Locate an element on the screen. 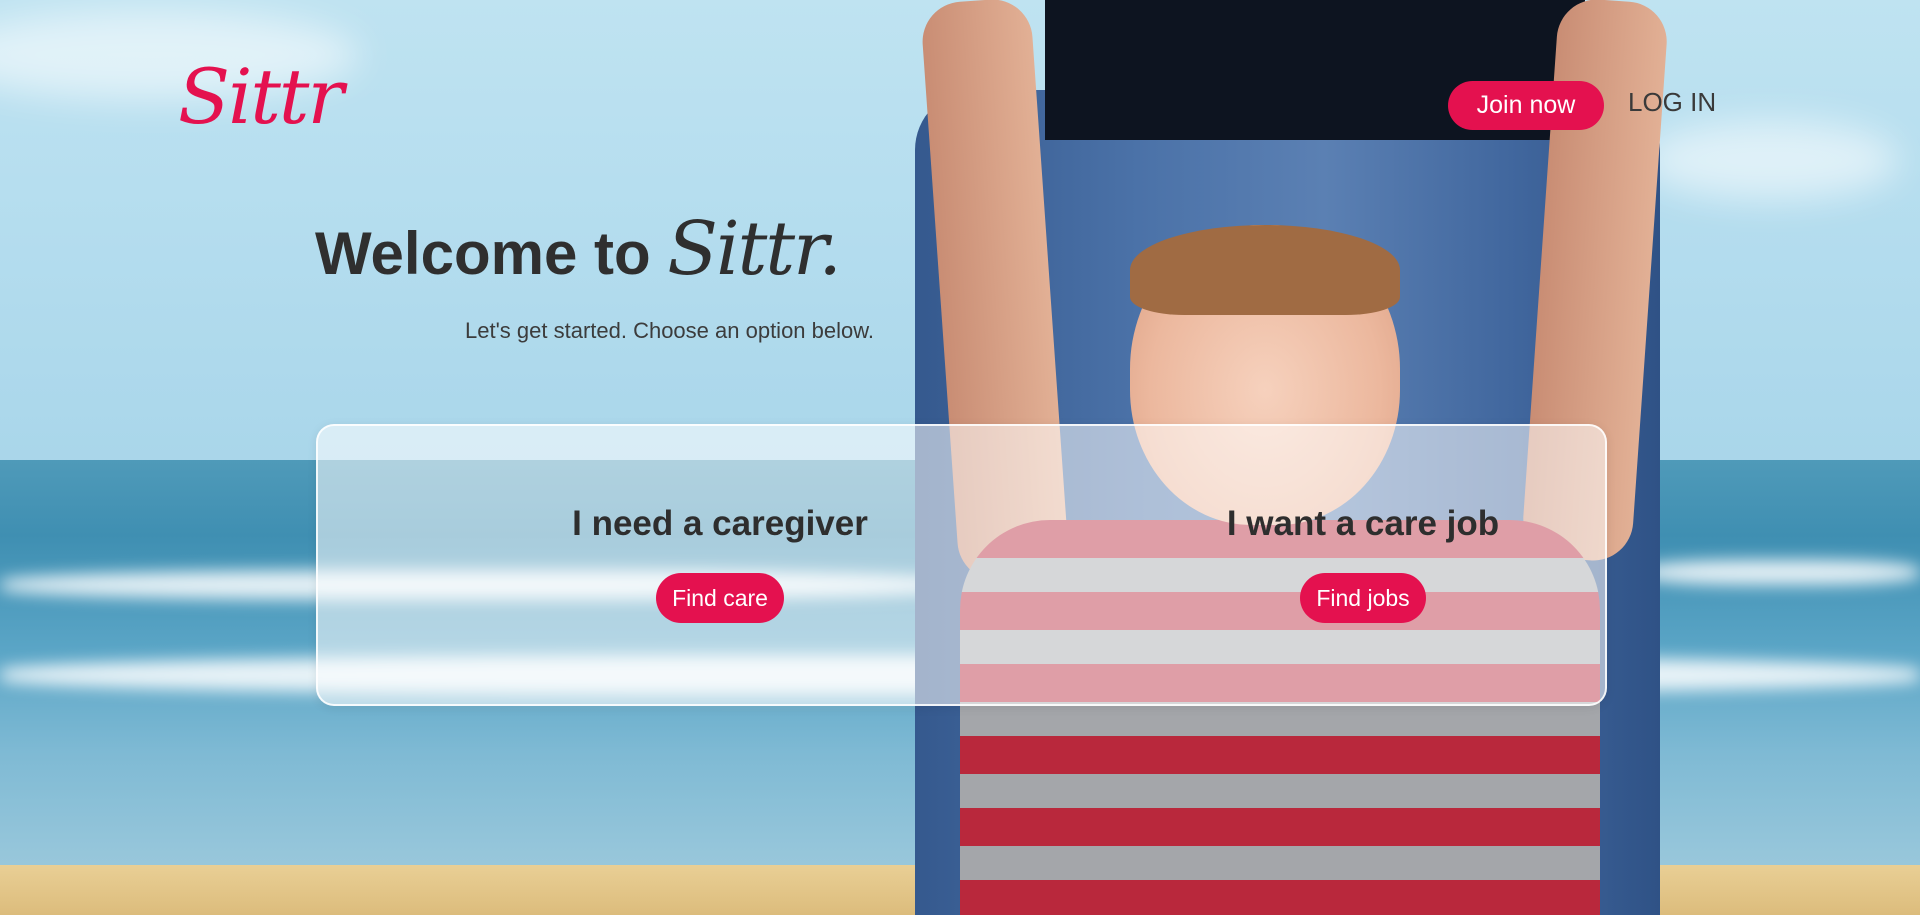 The height and width of the screenshot is (915, 1920). child-hair is located at coordinates (1265, 270).